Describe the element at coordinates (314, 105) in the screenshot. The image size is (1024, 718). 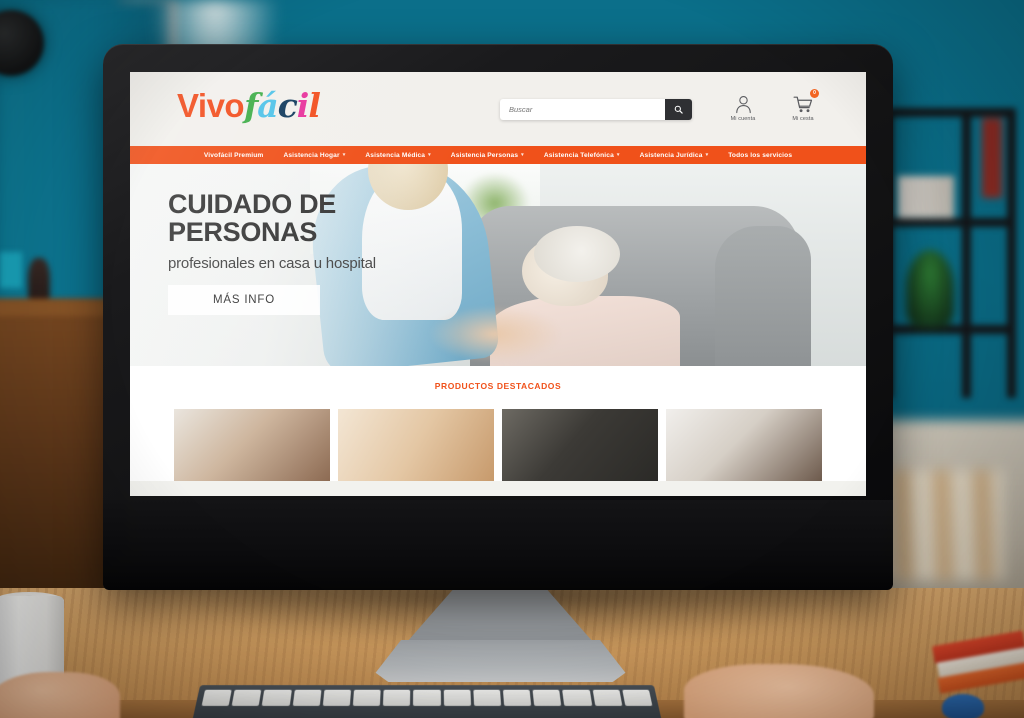
I see `logo-letter-l: l` at that location.